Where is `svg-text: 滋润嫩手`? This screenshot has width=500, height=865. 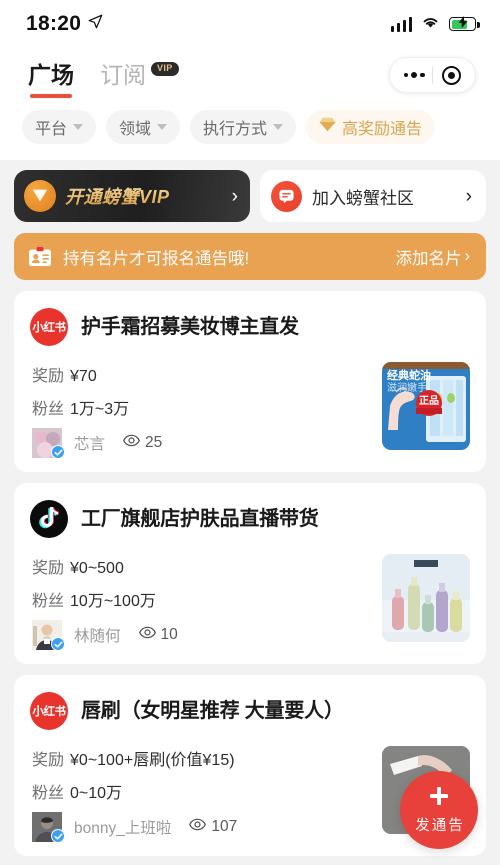
svg-text: 滋润嫩手 is located at coordinates (407, 387).